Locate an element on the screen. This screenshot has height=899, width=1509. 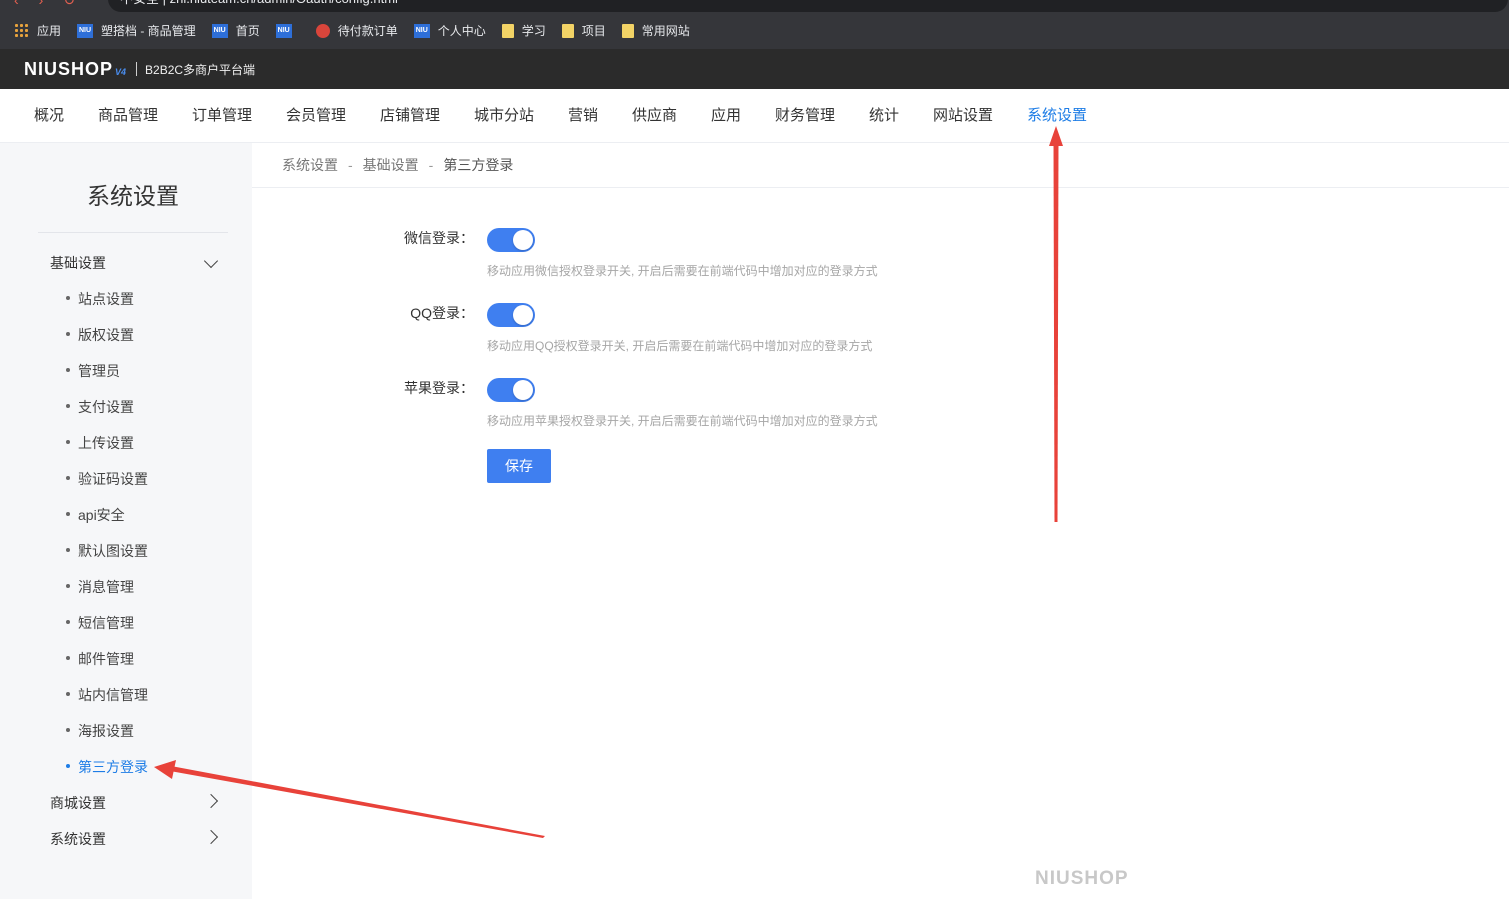
admin-header: NIUSHOP V4 B2B2C多商户平台端 is located at coordinates (754, 69).